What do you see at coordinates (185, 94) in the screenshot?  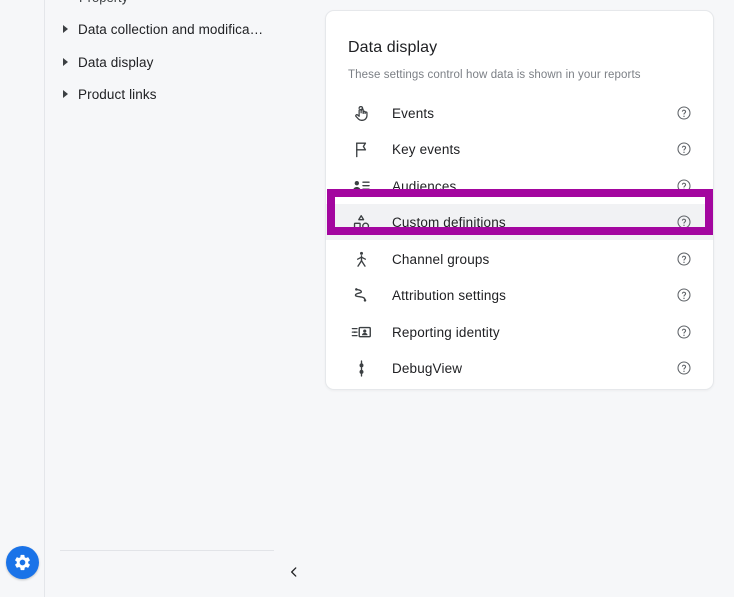 I see `sidebar-item-product-links: Product links` at bounding box center [185, 94].